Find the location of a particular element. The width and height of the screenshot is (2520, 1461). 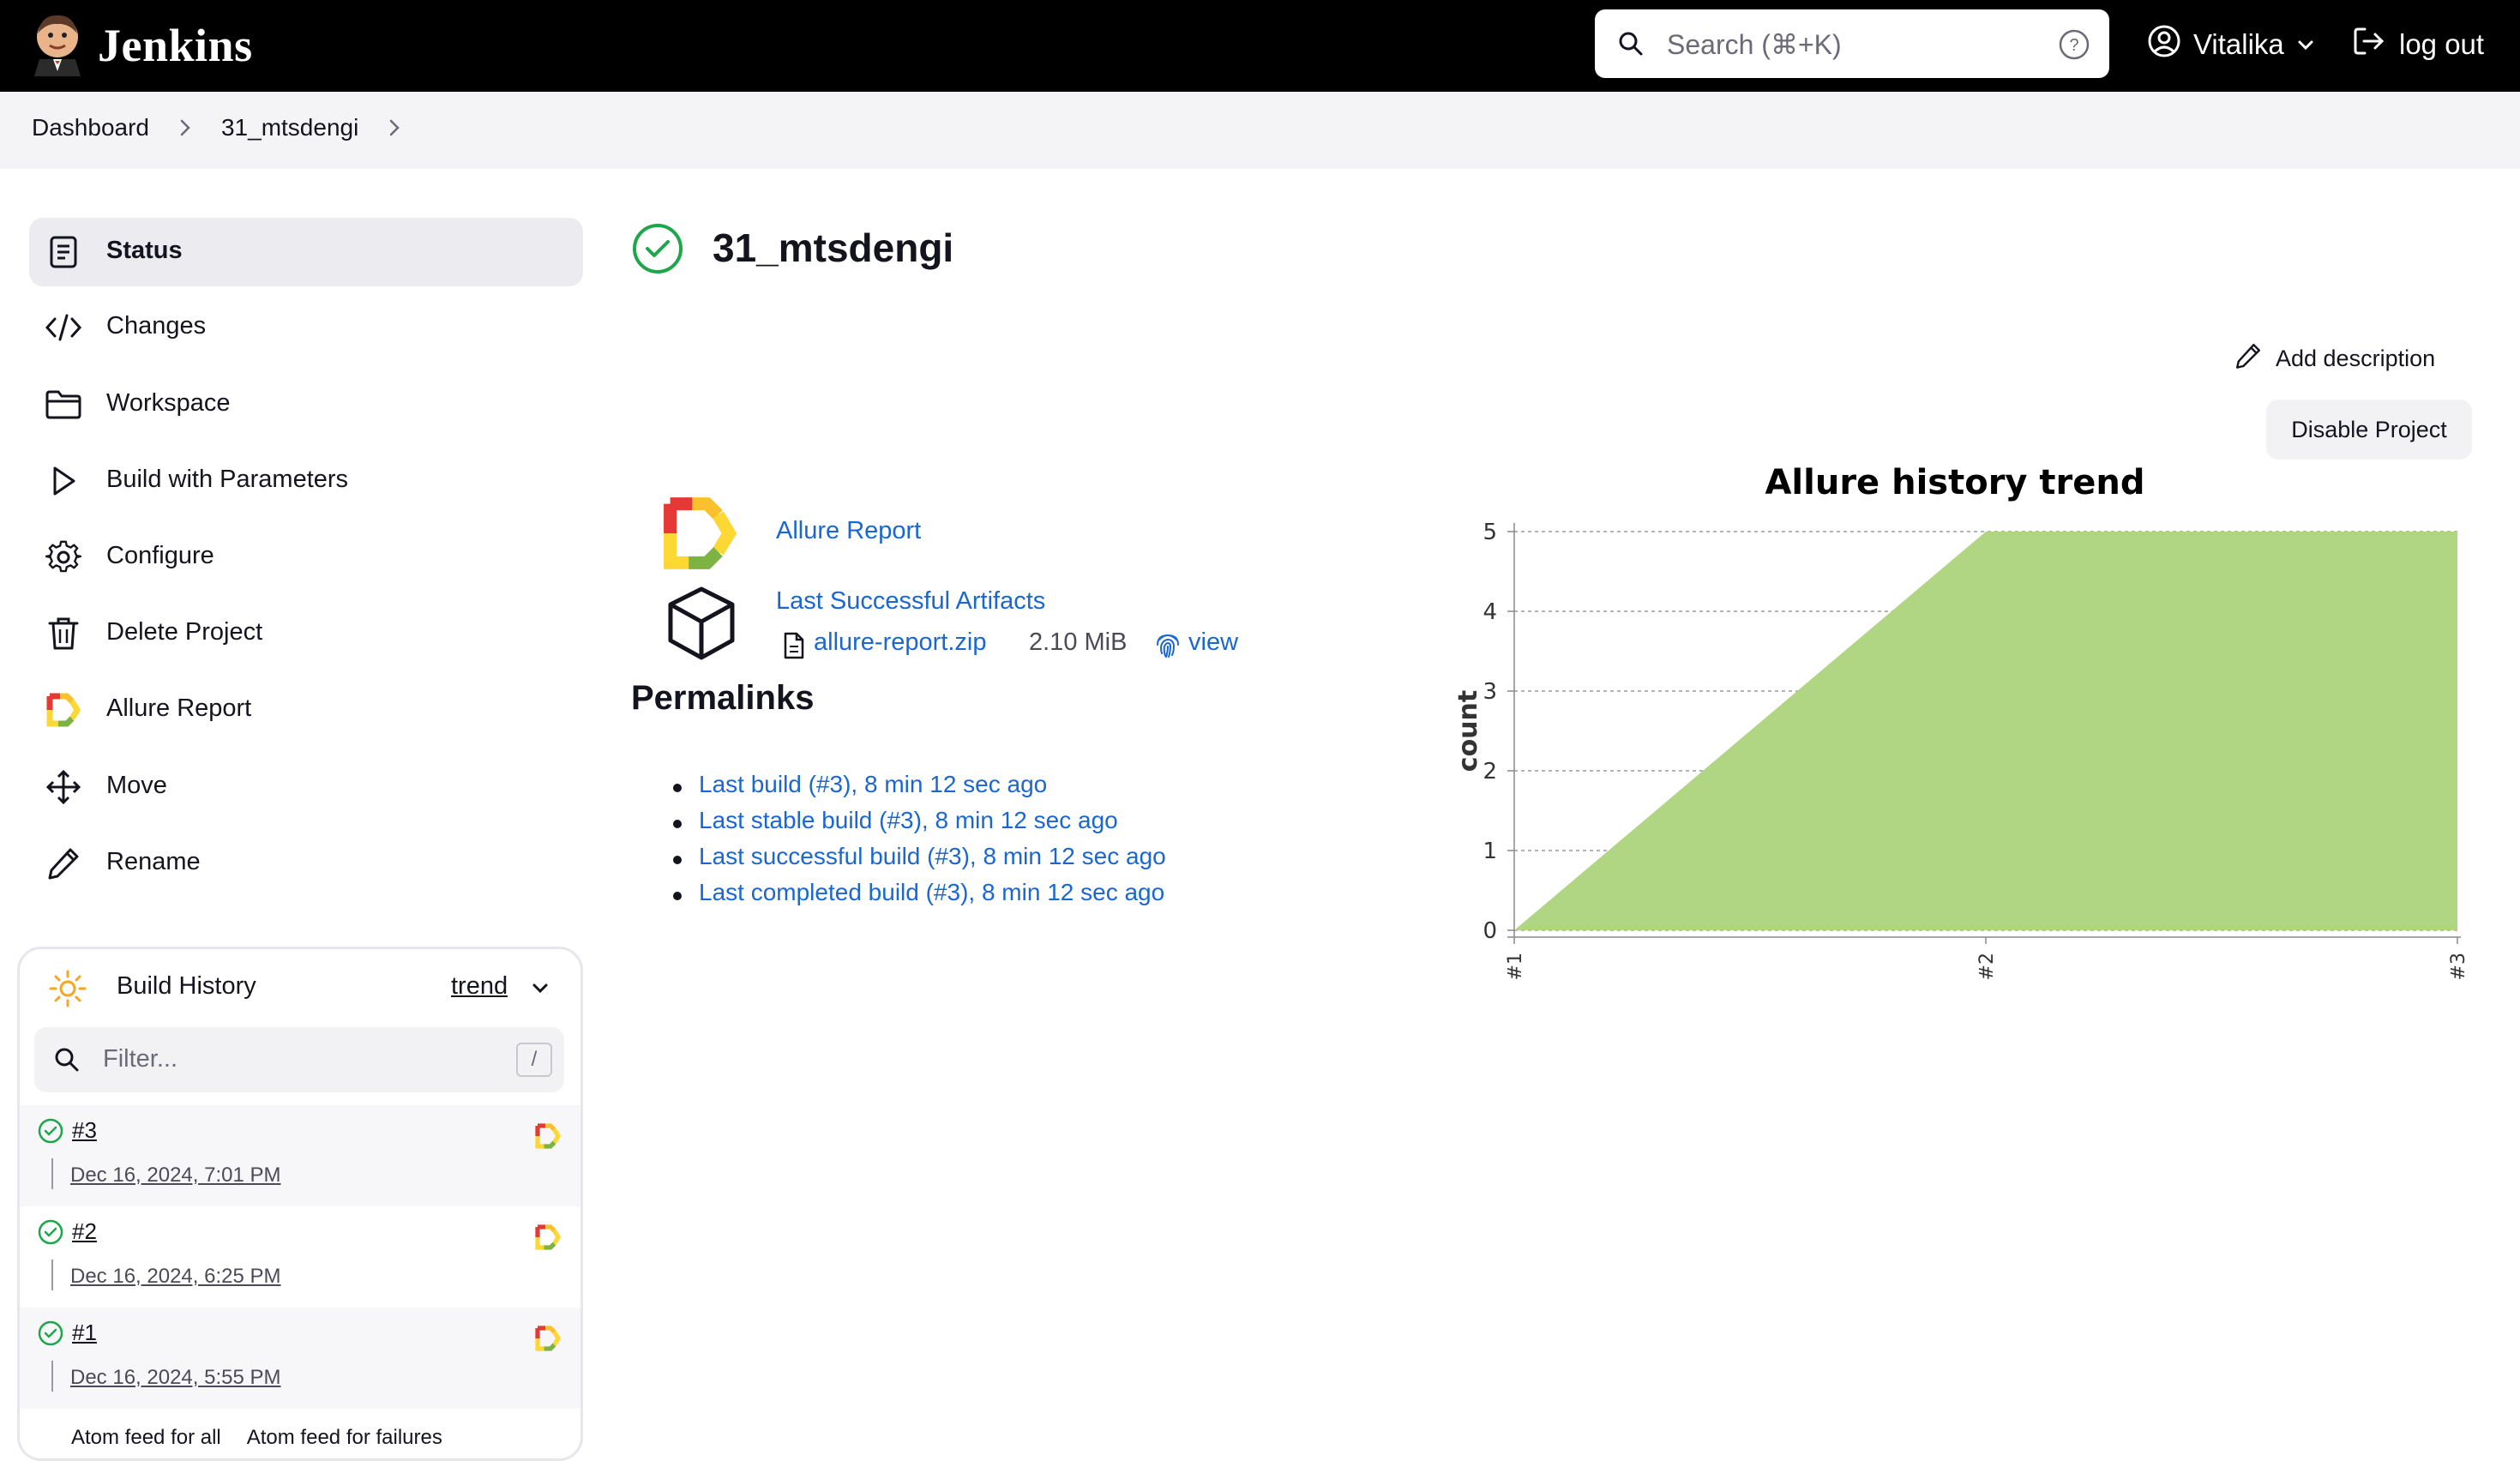

jenkins-home-link: Jenkins is located at coordinates (141, 45).